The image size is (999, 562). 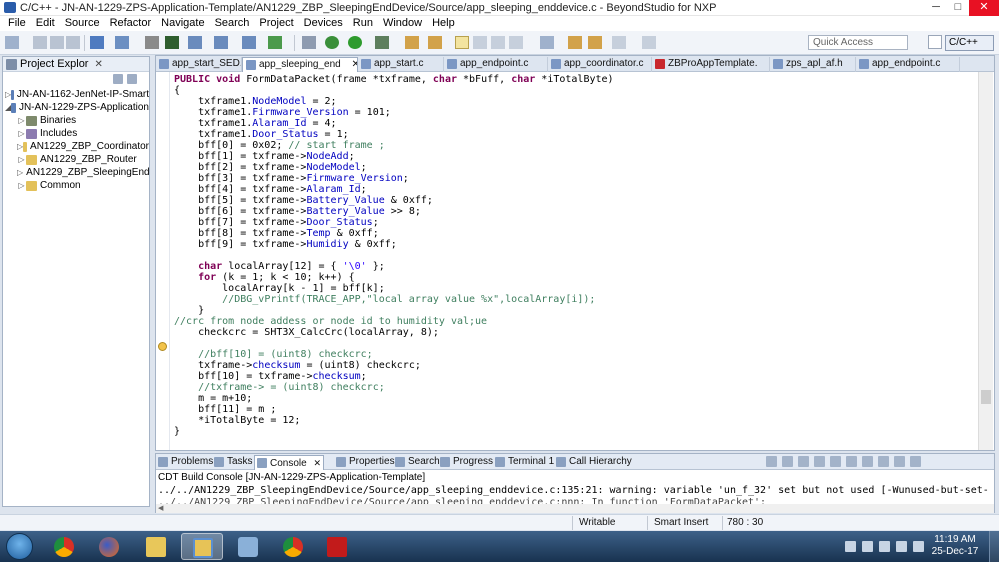 What do you see at coordinates (306, 332) in the screenshot?
I see `code-line: checkcrc = SHT3X_CalcCrc(localArray, 8);` at bounding box center [306, 332].